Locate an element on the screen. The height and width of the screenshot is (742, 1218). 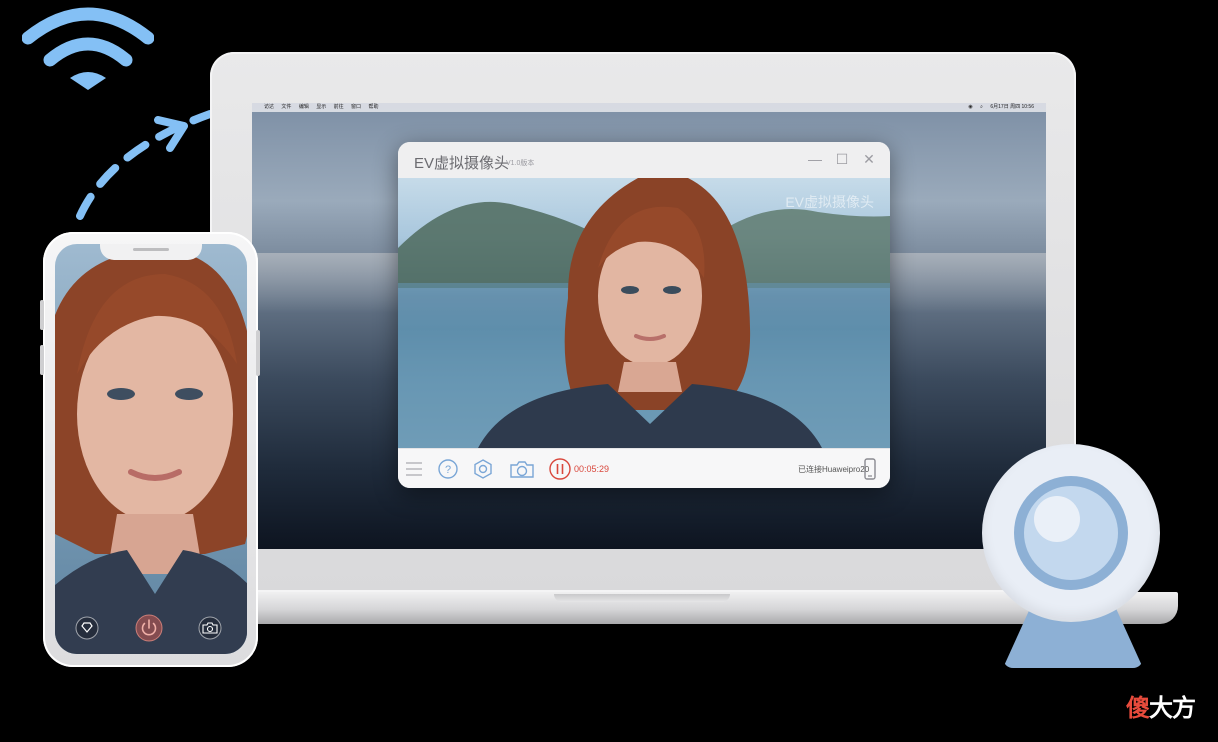
laptop-notch is located at coordinates (642, 598).